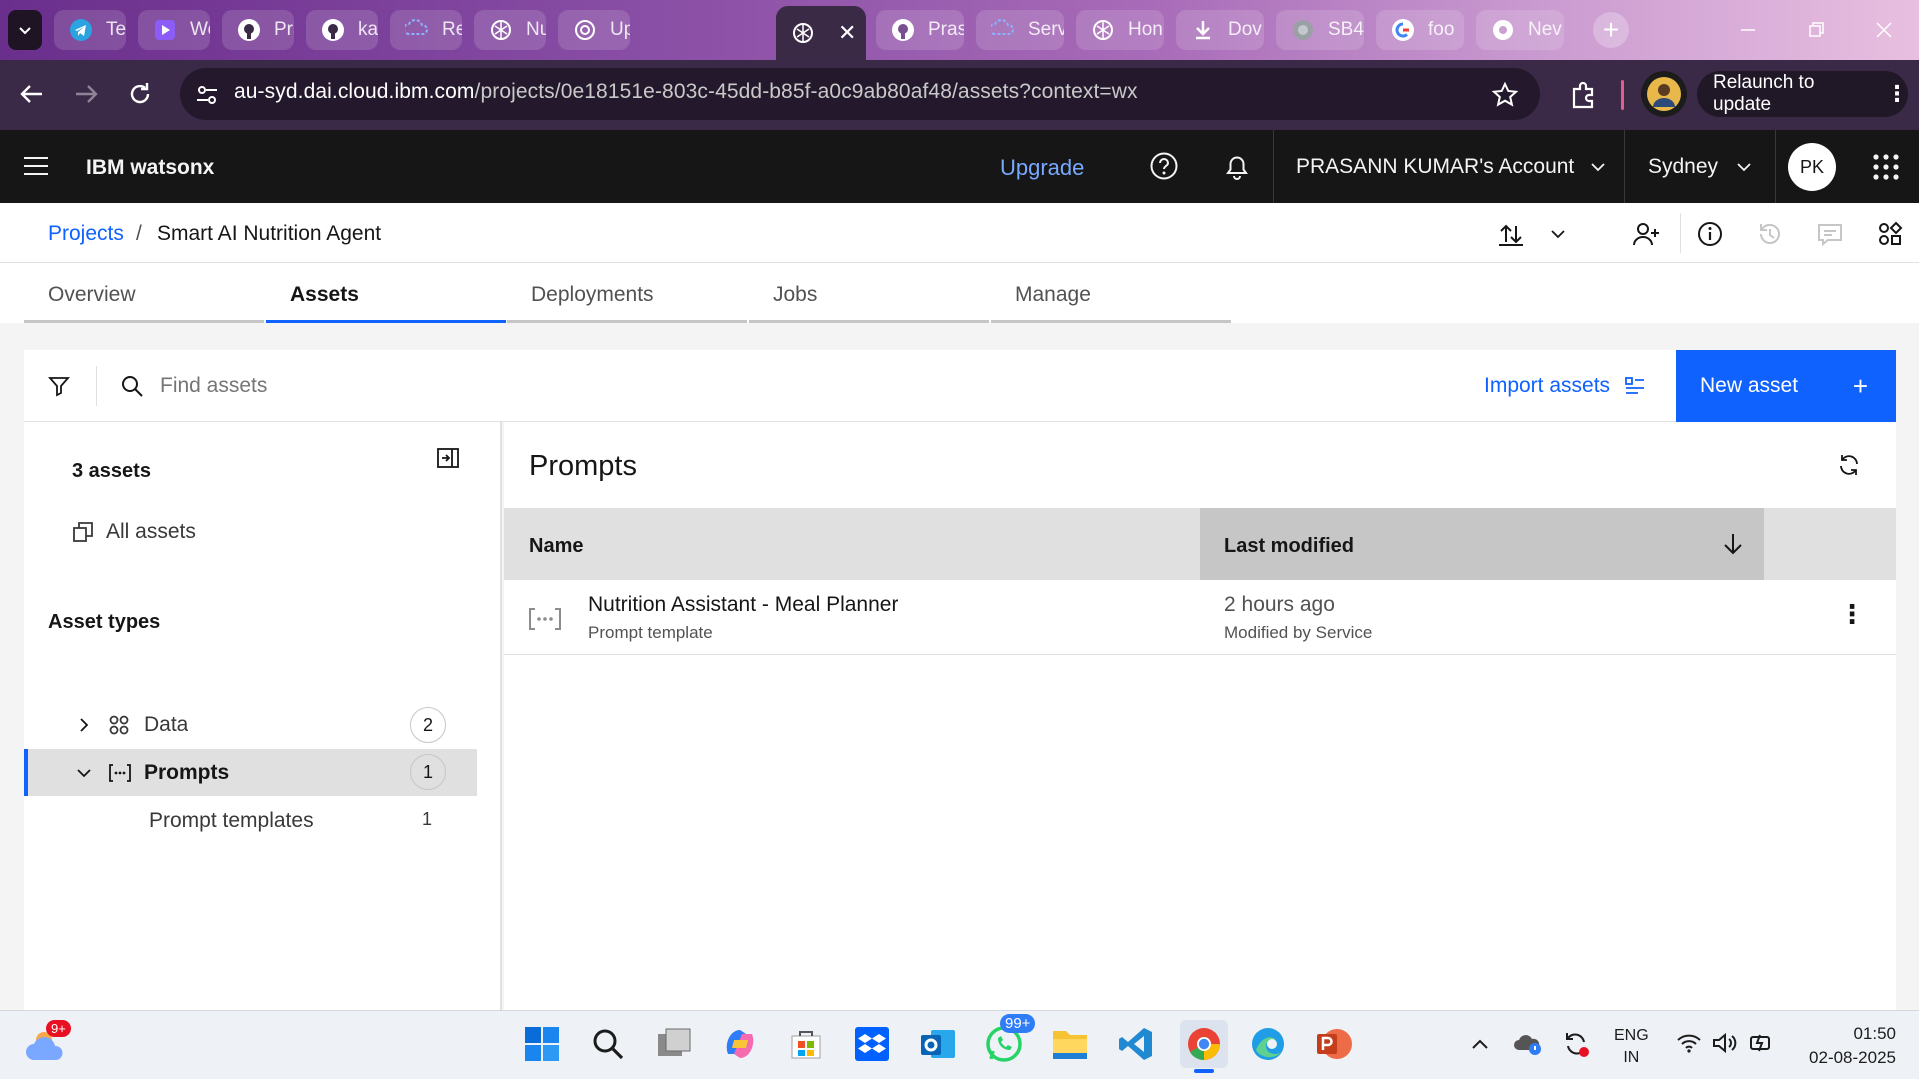 The height and width of the screenshot is (1079, 1919). What do you see at coordinates (660, 386) in the screenshot?
I see `search-input` at bounding box center [660, 386].